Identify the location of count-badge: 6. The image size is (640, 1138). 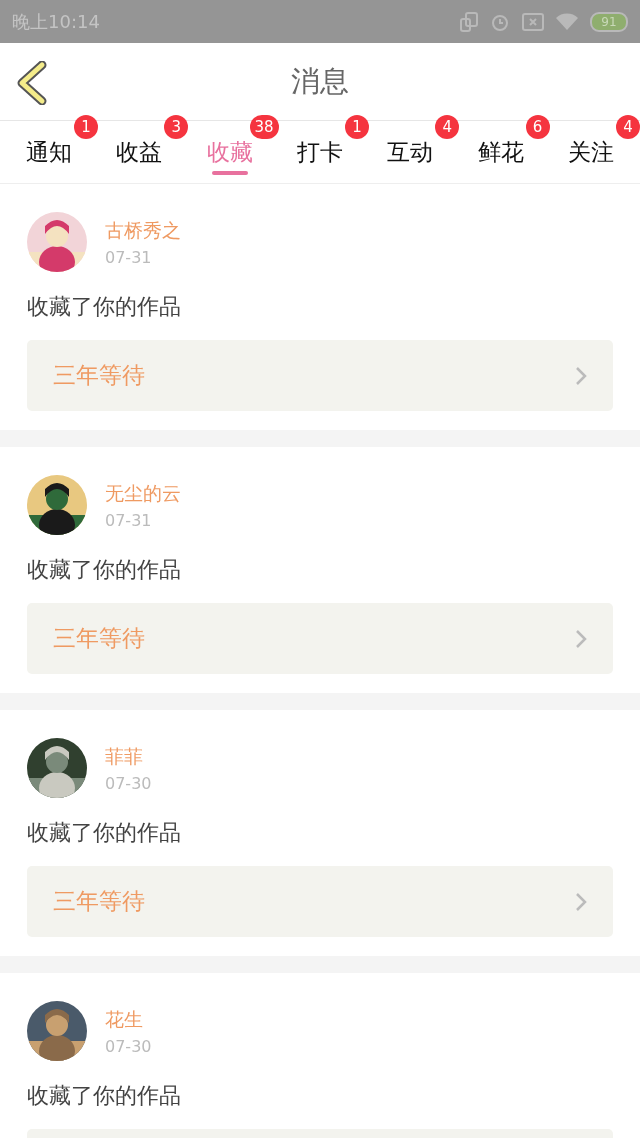
(537, 127).